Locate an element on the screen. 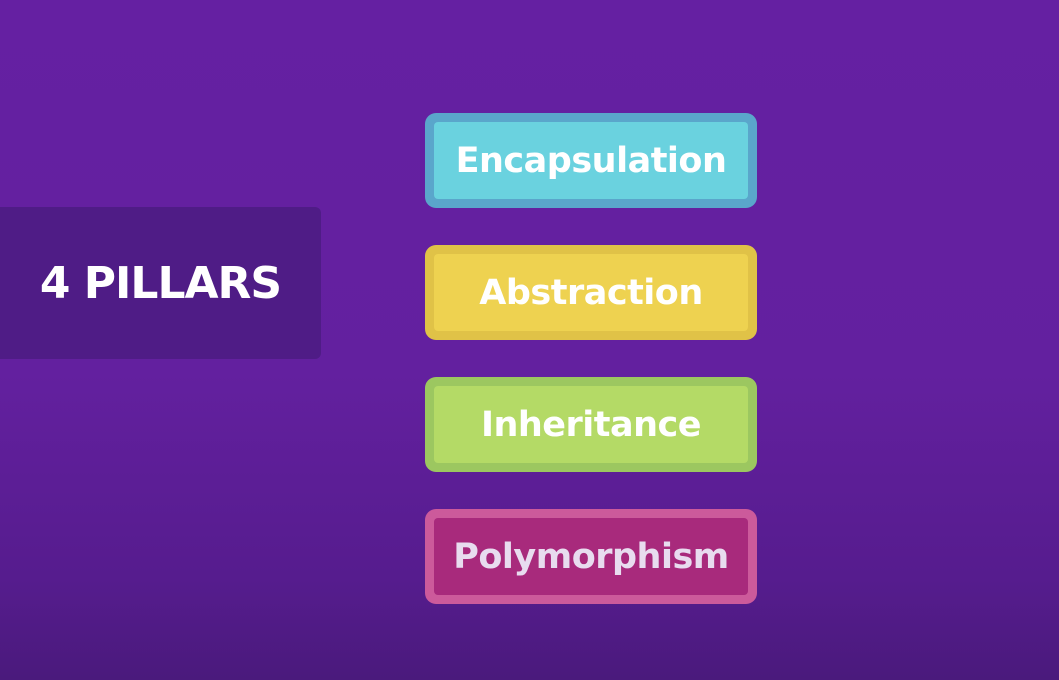 This screenshot has height=680, width=1059. title-panel: 4 PILLARS is located at coordinates (160, 283).